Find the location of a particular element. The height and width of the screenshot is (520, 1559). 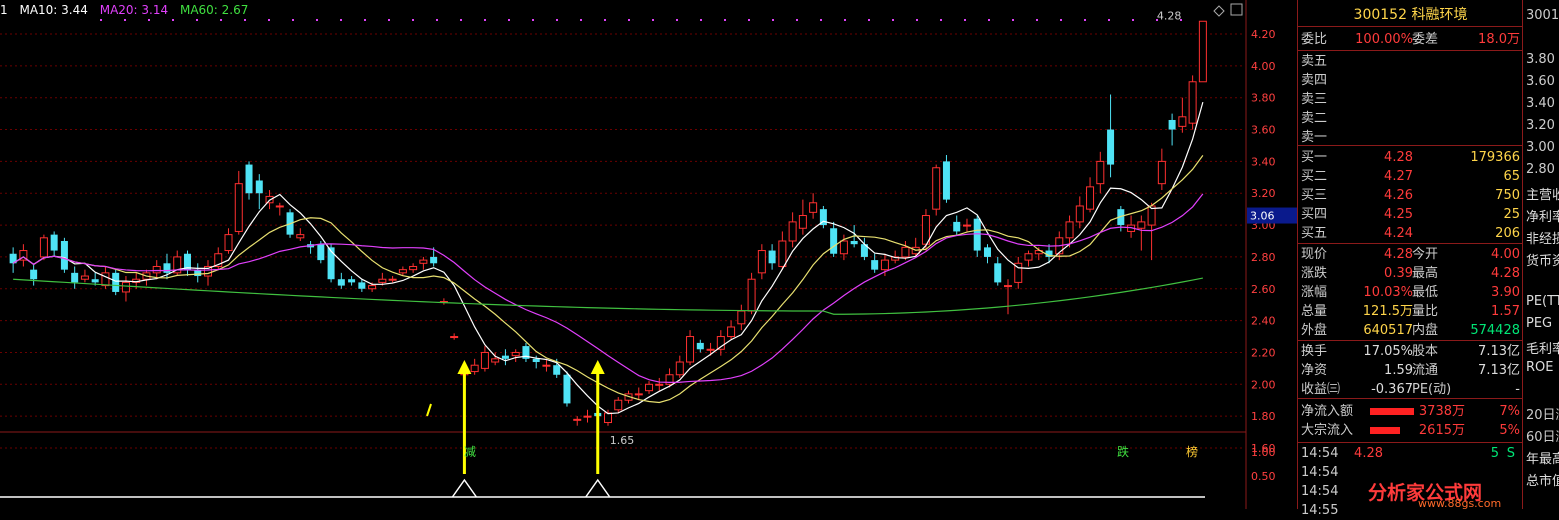

legend-ma20: MA20: 3.14 is located at coordinates (134, 10).